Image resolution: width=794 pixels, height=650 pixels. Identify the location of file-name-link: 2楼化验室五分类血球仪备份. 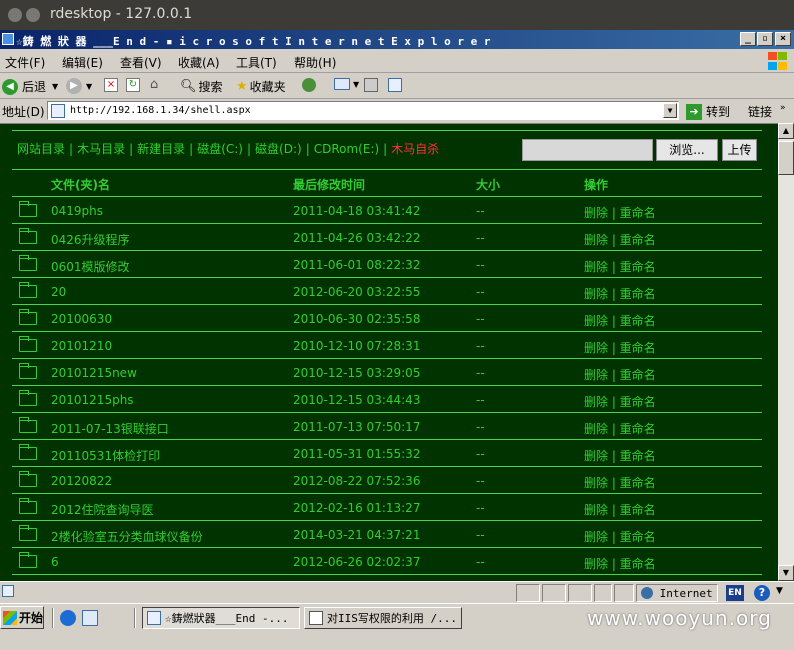
(127, 536).